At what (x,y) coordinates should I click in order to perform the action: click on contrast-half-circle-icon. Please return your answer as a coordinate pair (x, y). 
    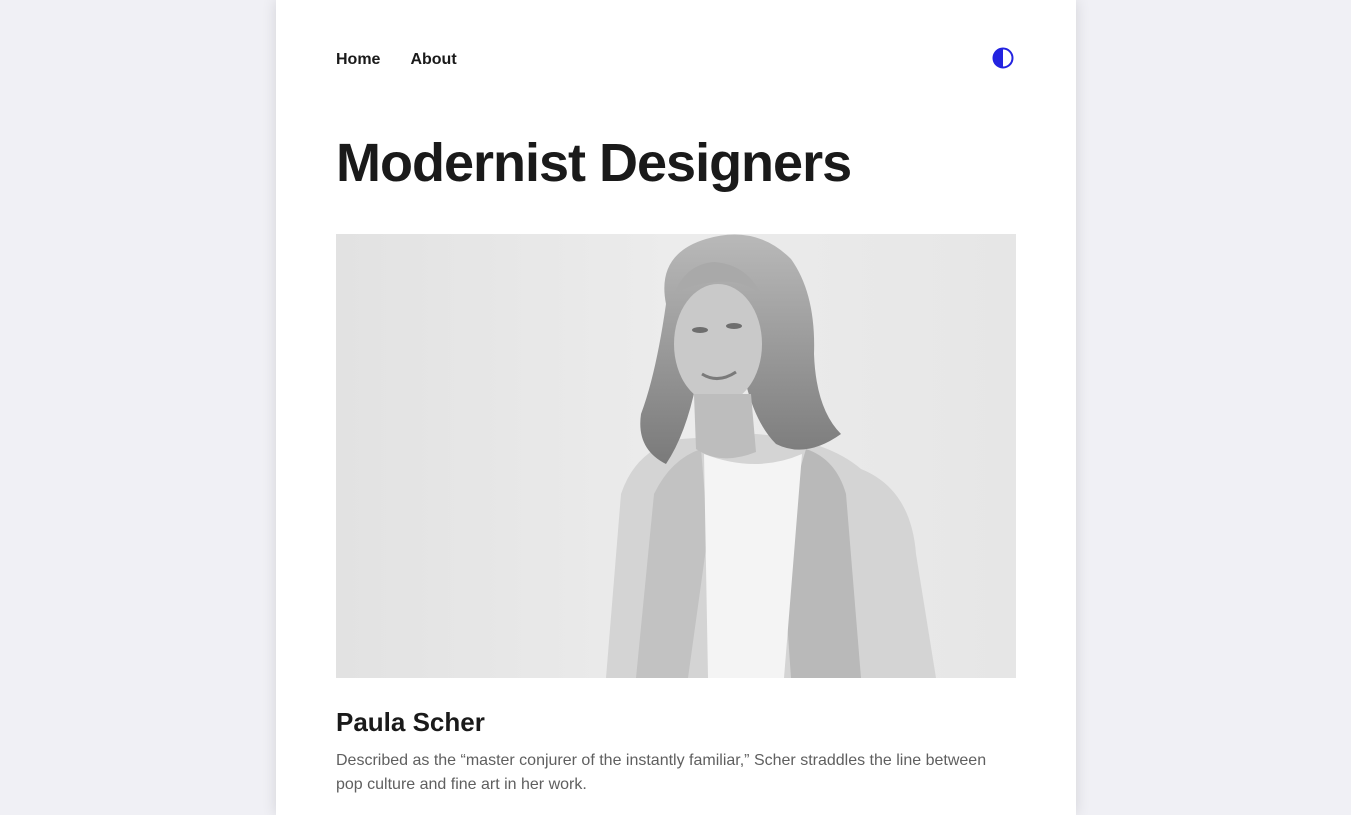
    Looking at the image, I should click on (1003, 58).